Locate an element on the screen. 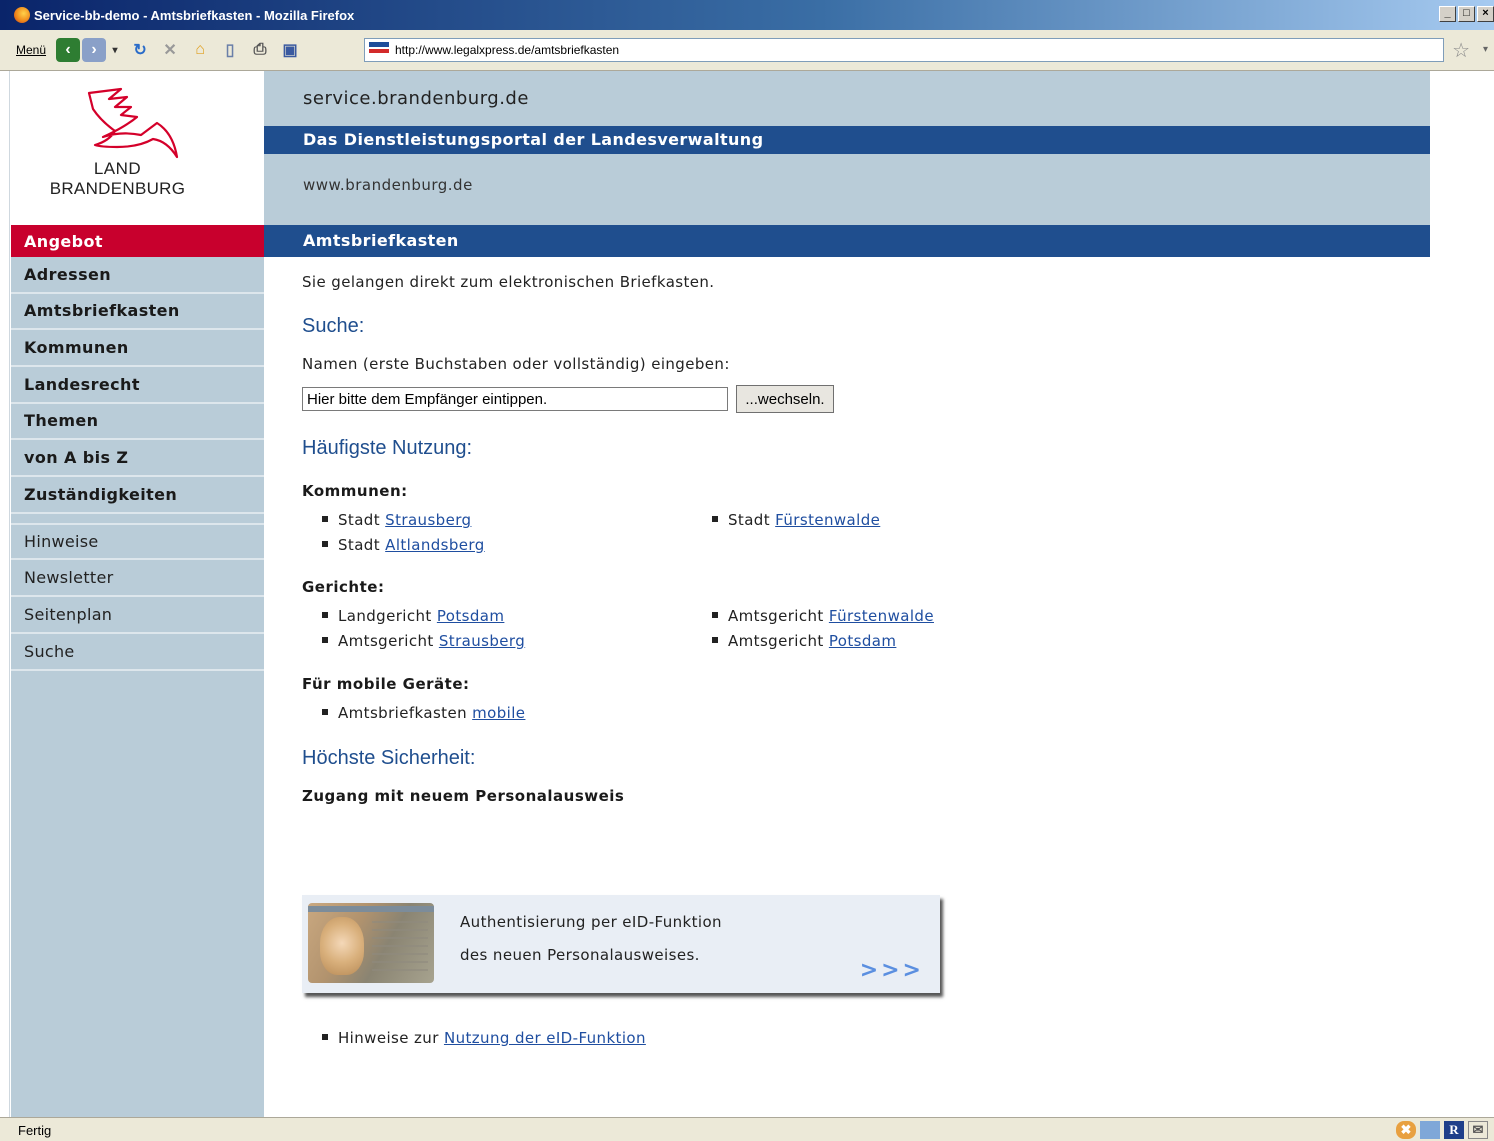 The image size is (1494, 1141). sidebar-item-themen: Themen is located at coordinates (137, 421).